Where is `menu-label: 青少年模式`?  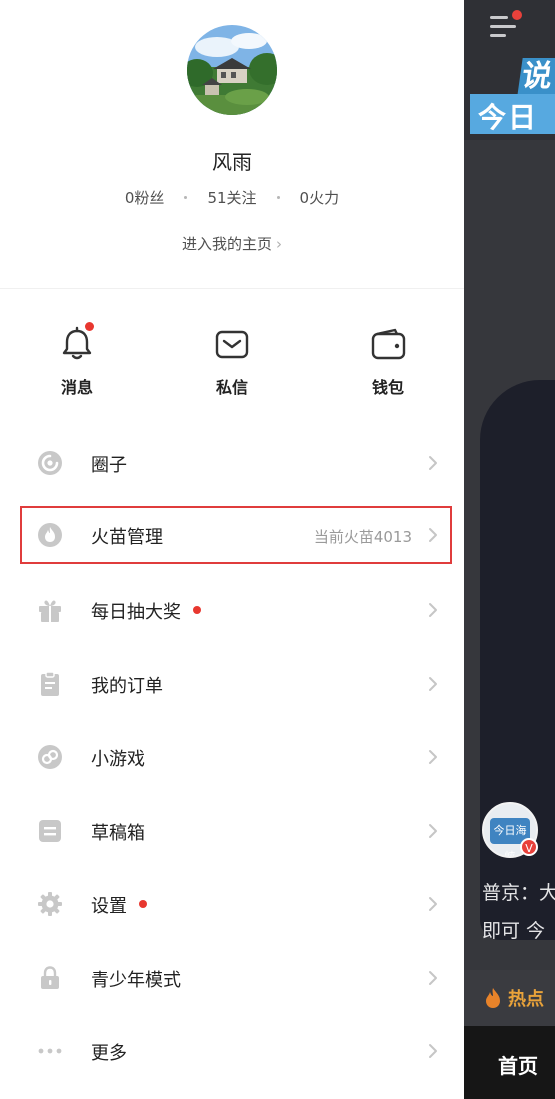 menu-label: 青少年模式 is located at coordinates (136, 980).